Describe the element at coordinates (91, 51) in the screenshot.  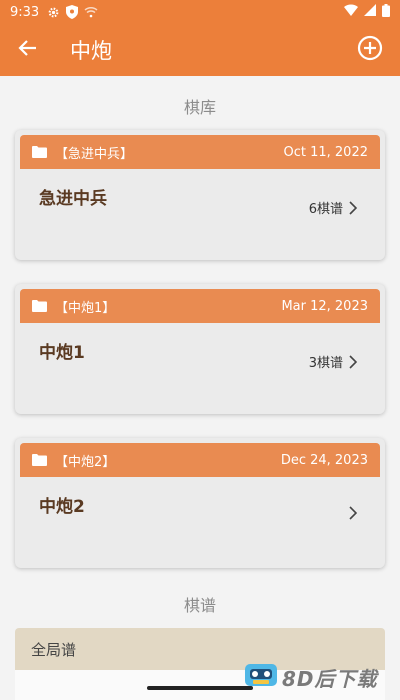
I see `page-title: 中炮` at that location.